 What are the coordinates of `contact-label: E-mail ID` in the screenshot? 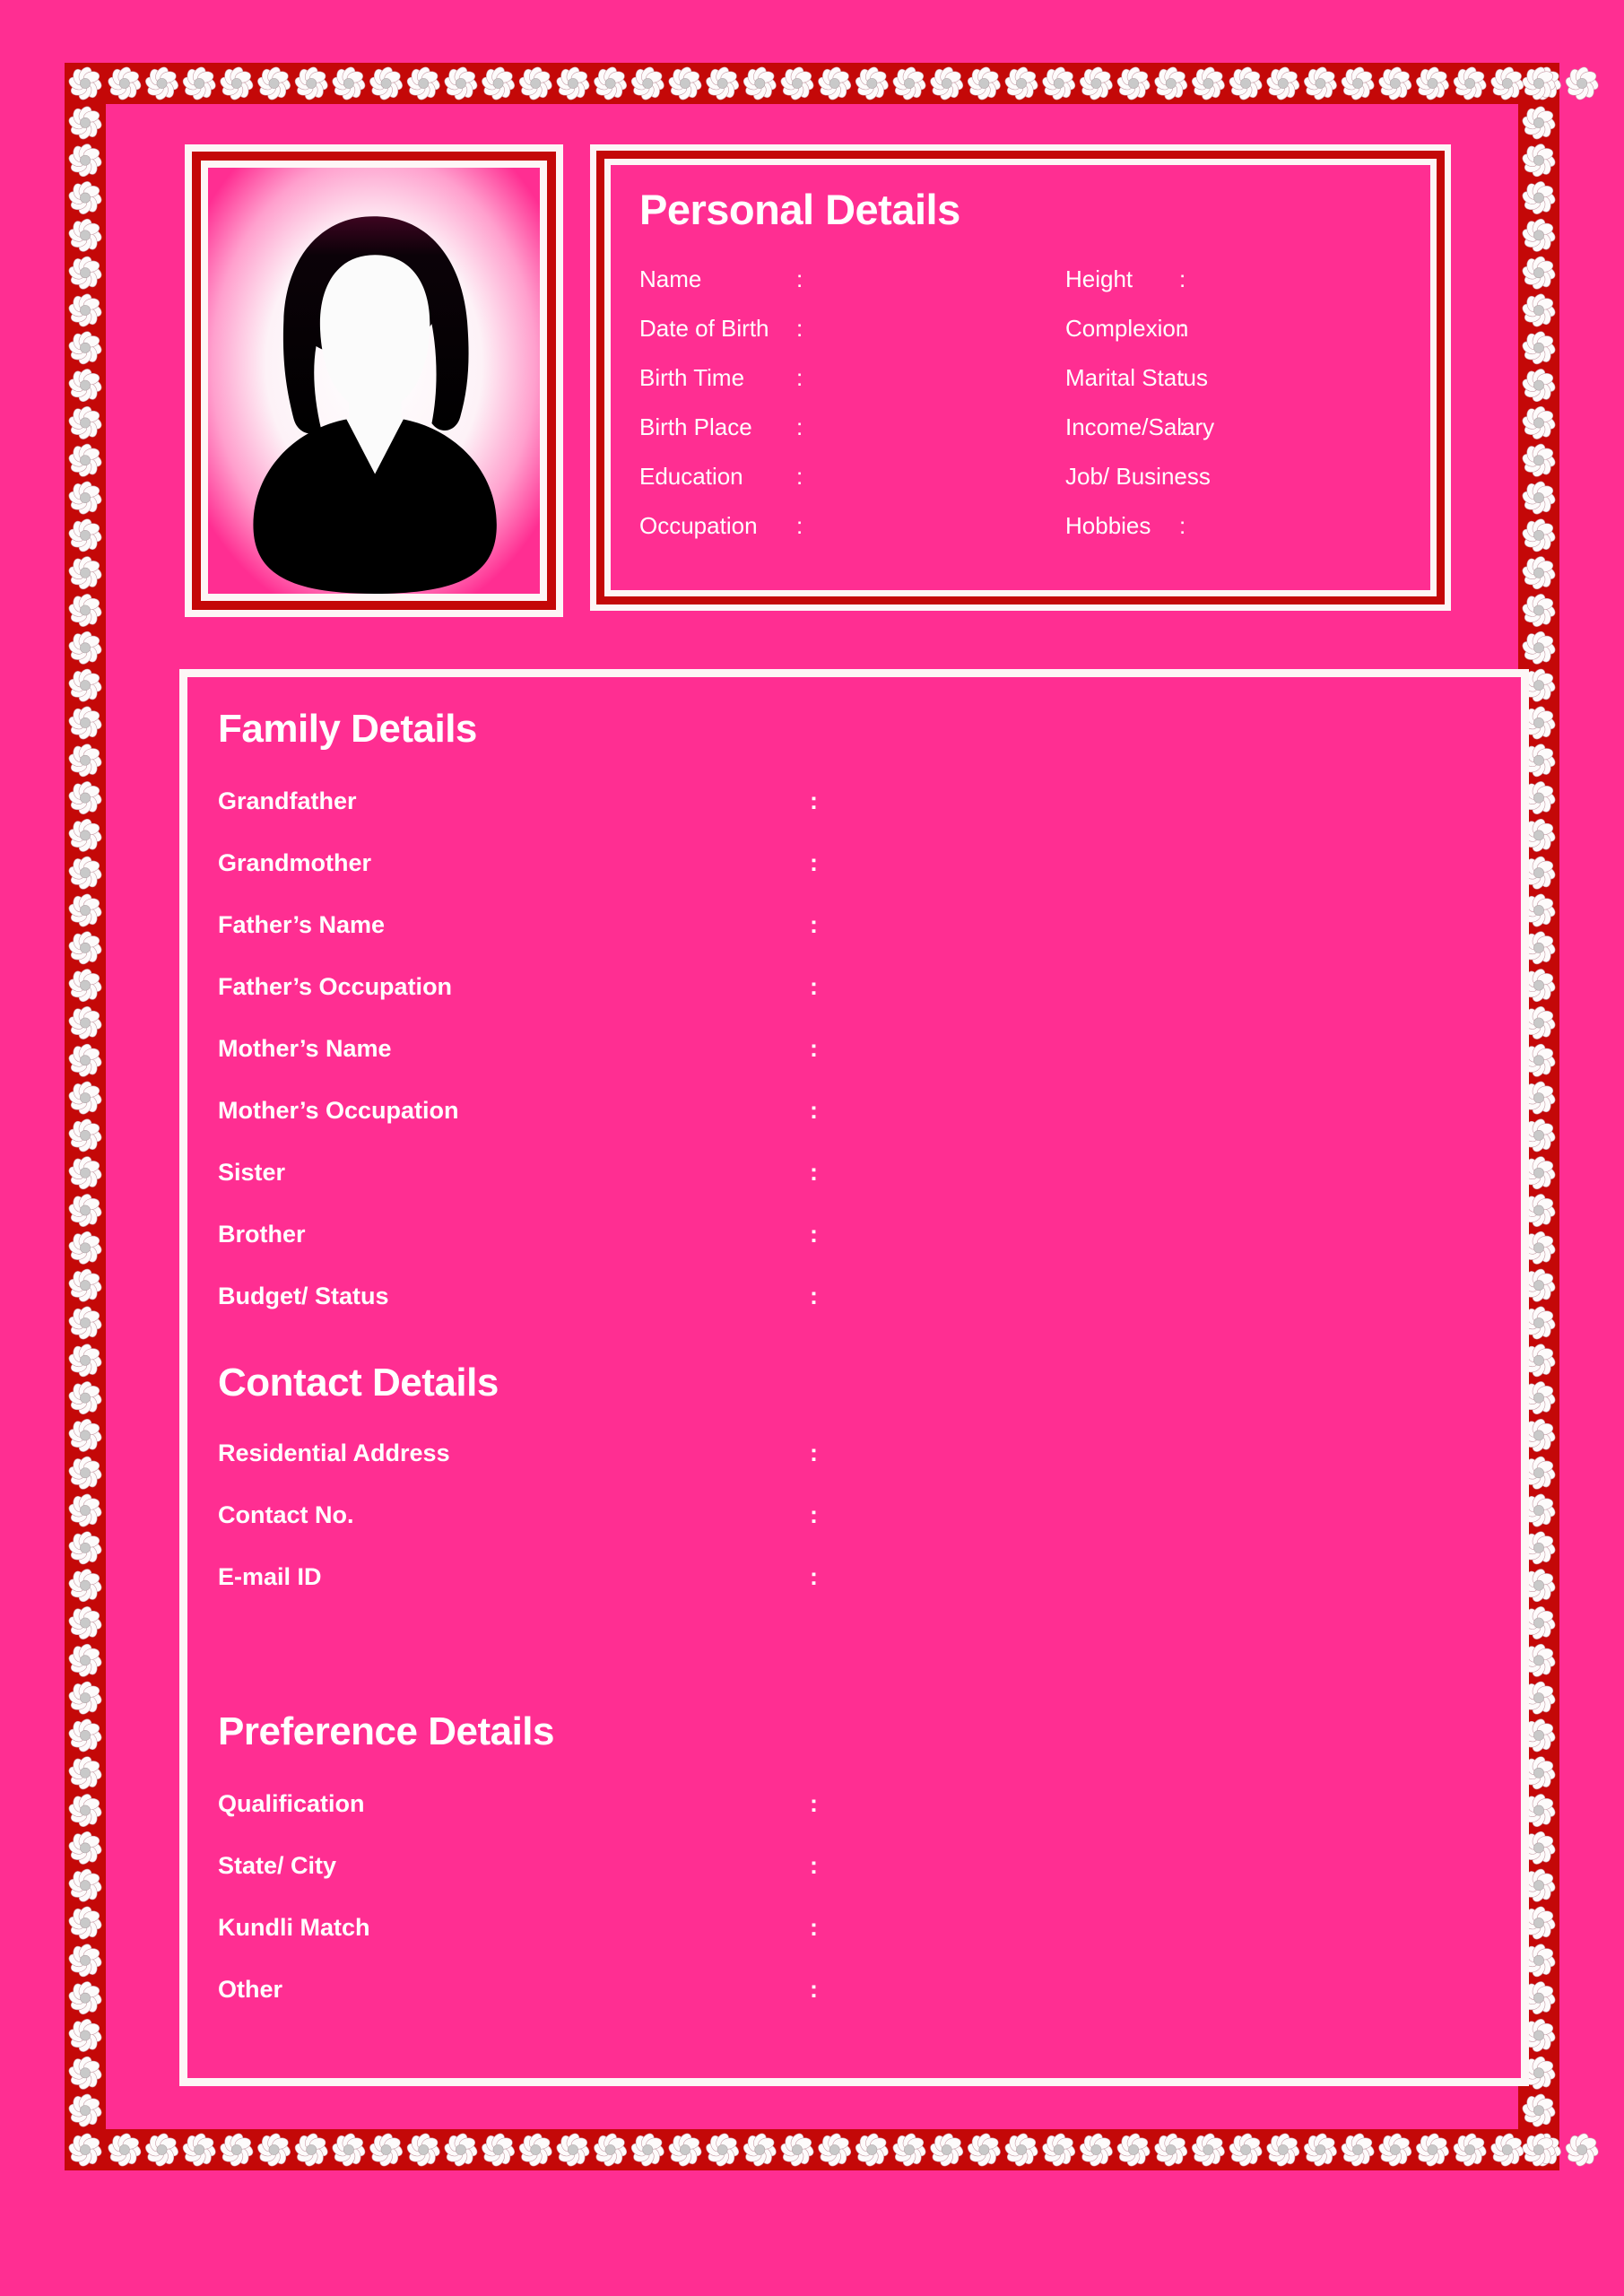 It's located at (270, 1576).